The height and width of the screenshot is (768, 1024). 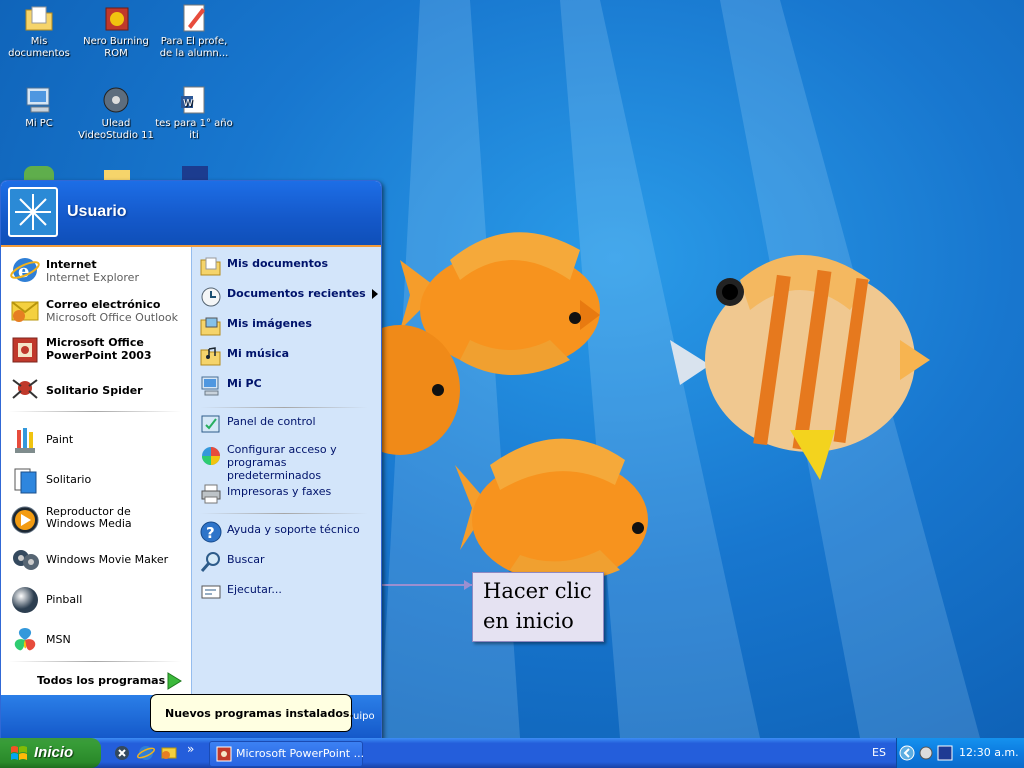 What do you see at coordinates (269, 323) in the screenshot?
I see `item-title: Mis imágenes` at bounding box center [269, 323].